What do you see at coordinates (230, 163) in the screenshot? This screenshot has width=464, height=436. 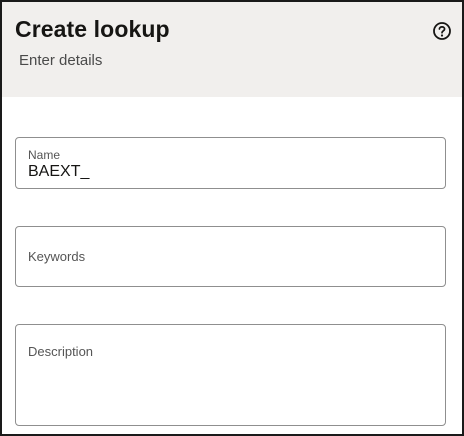 I see `name-field: Name BAEXT_` at bounding box center [230, 163].